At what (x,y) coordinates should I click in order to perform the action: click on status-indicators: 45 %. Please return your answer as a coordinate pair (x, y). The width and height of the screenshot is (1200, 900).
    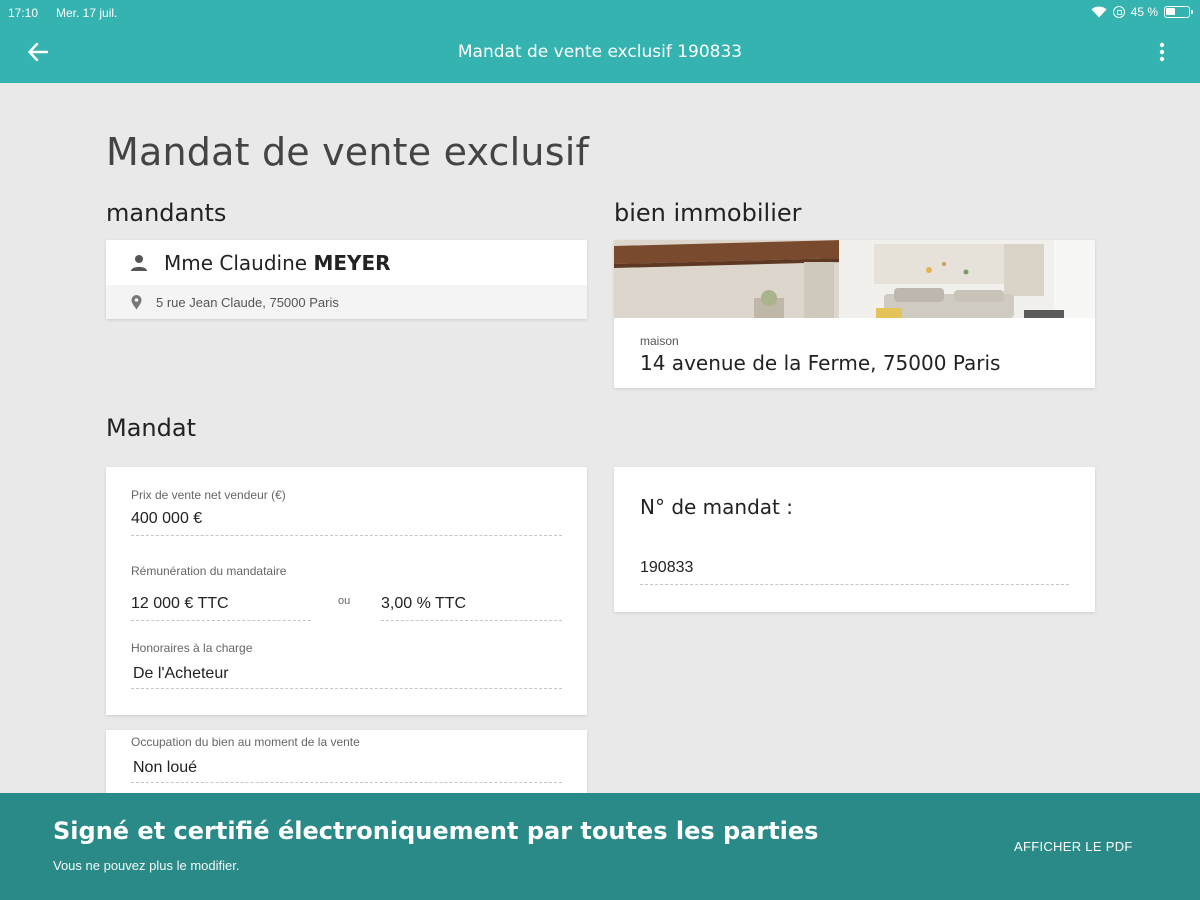
    Looking at the image, I should click on (1142, 12).